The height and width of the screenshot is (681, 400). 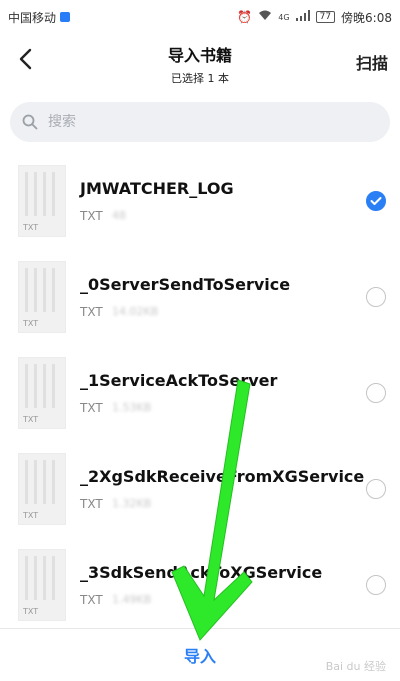 What do you see at coordinates (157, 188) in the screenshot?
I see `file-name: JMWATCHER_LOG` at bounding box center [157, 188].